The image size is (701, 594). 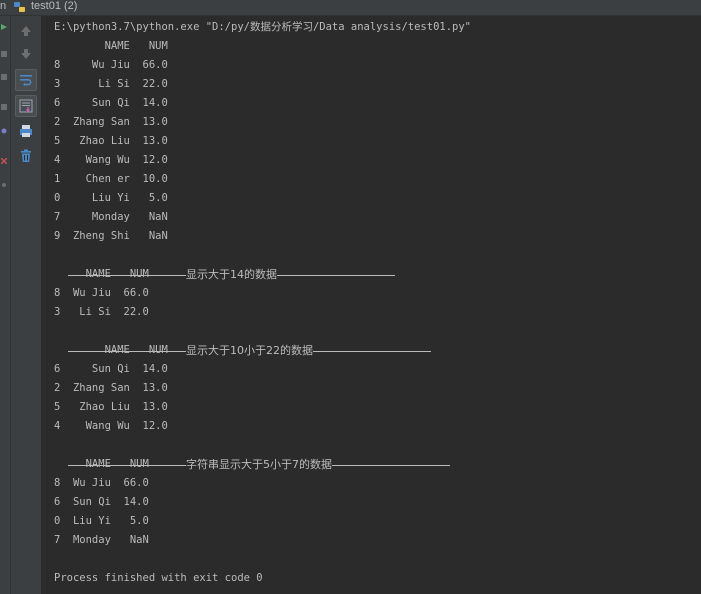 I want to click on table-row: 1 Chen er 10.0, so click(x=111, y=179).